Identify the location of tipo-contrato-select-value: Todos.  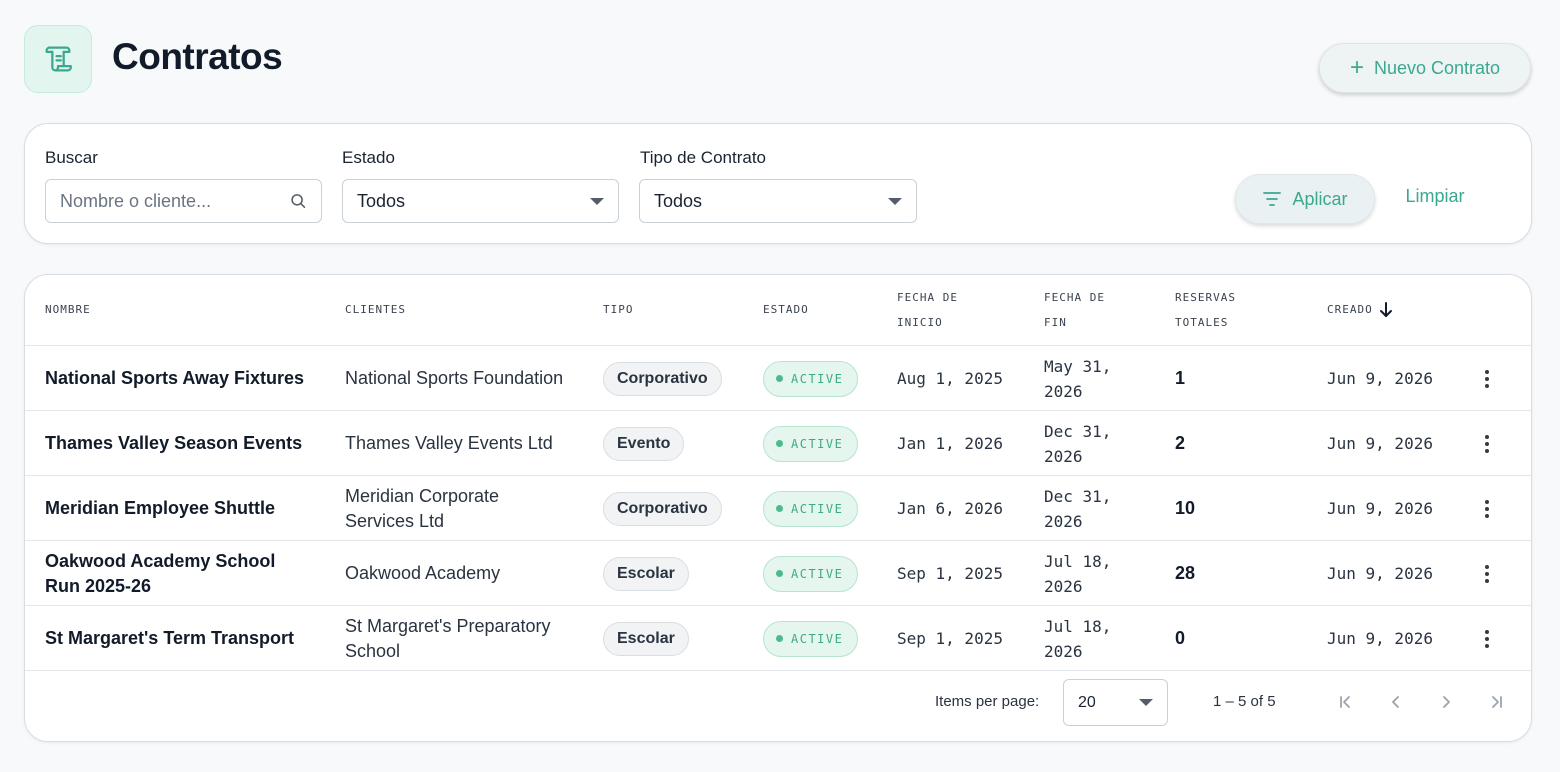
(678, 200).